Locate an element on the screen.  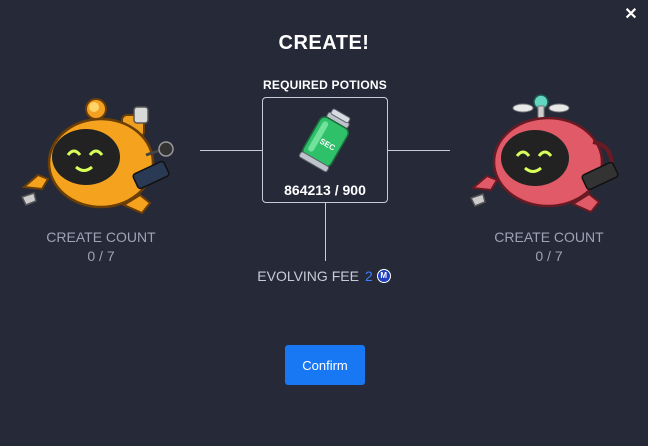
right-create-count-value: 0 / 7 is located at coordinates (549, 256).